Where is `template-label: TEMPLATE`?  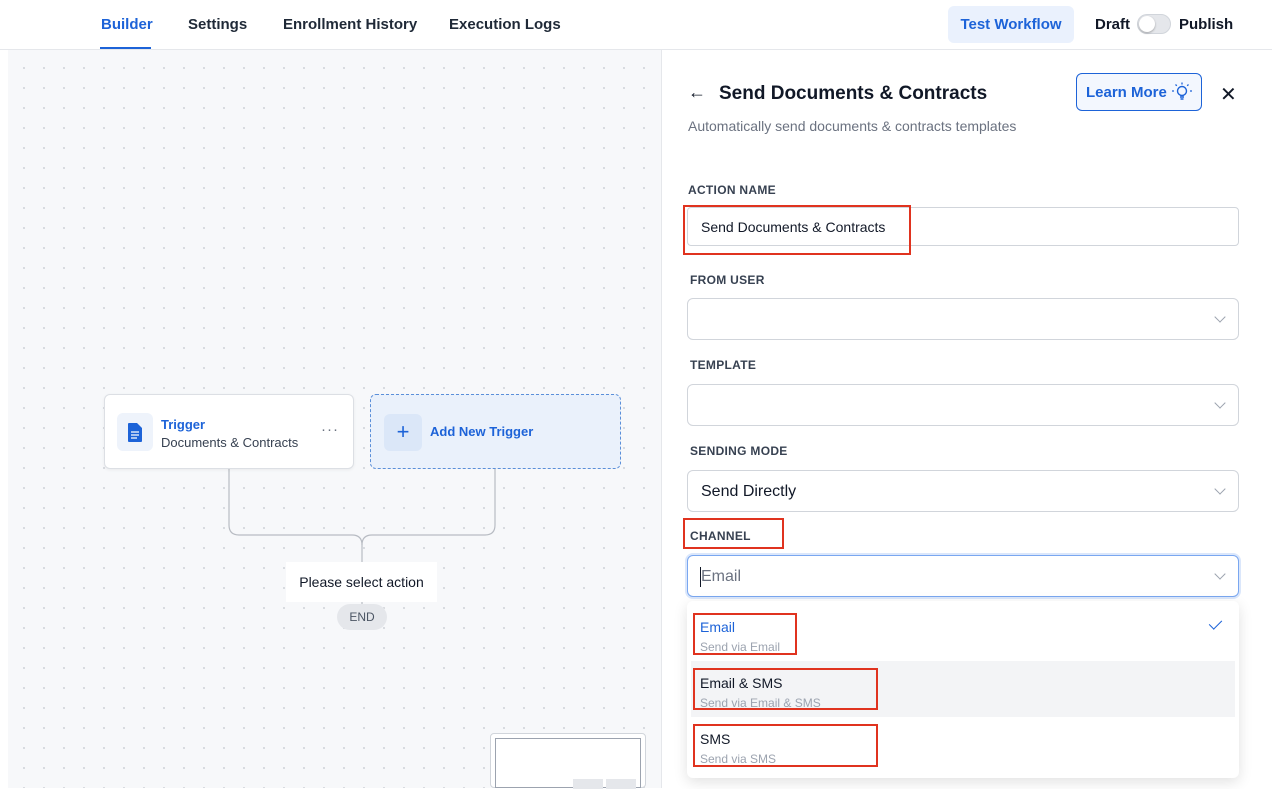 template-label: TEMPLATE is located at coordinates (723, 365).